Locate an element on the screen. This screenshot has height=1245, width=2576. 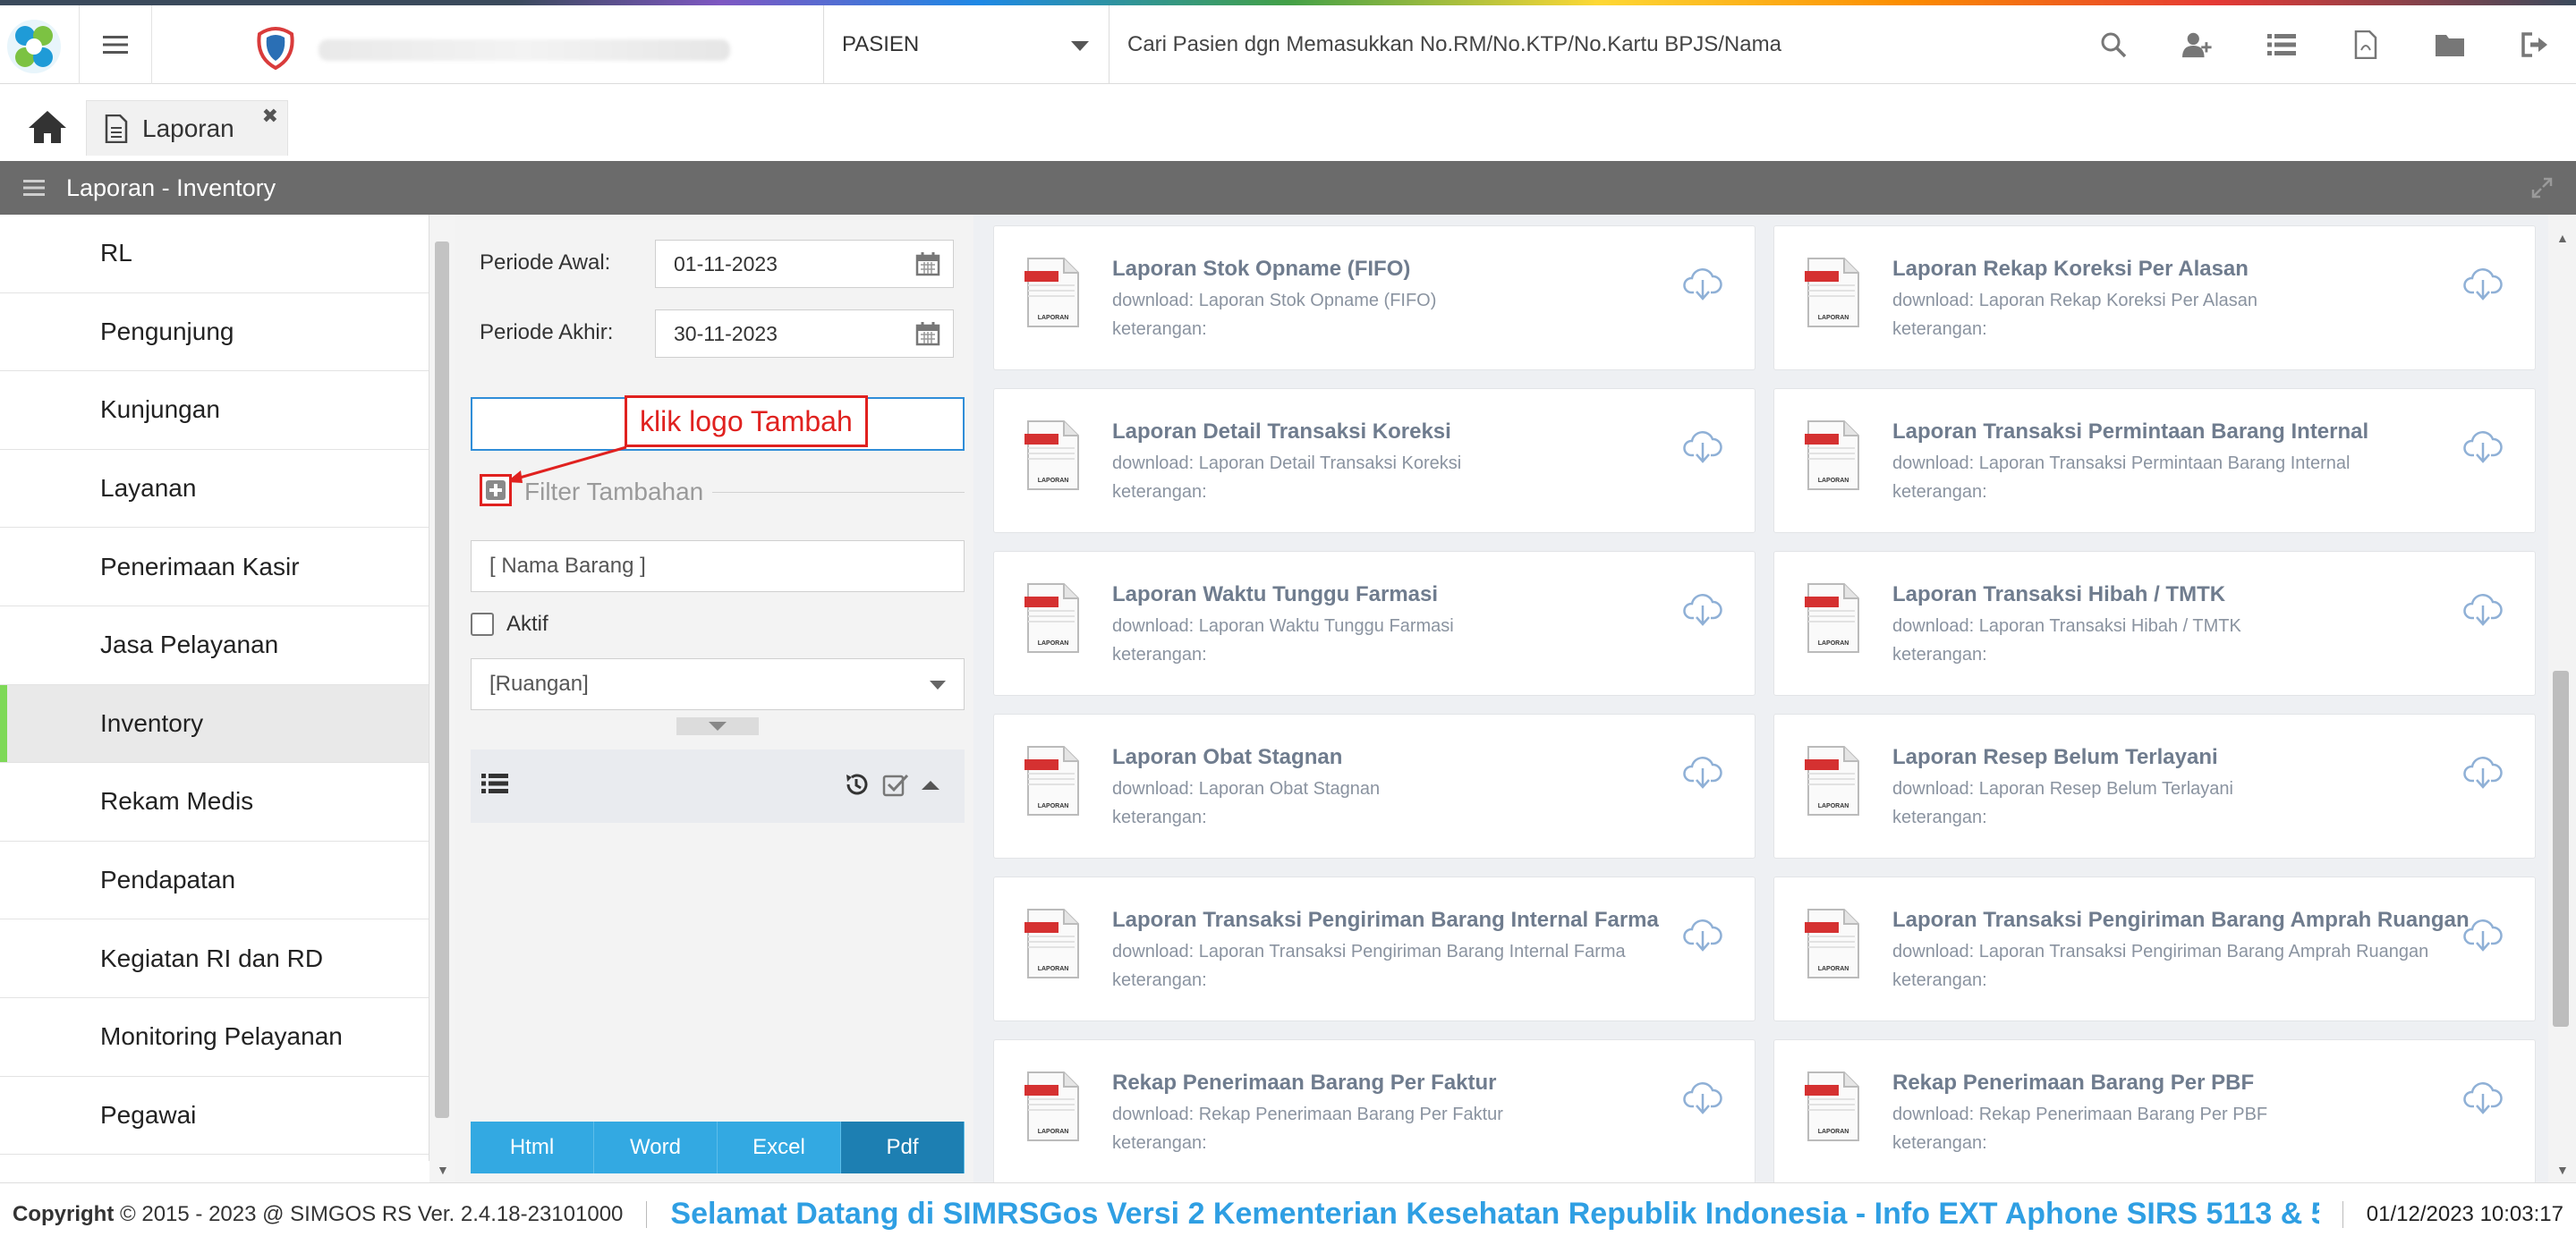
export-pdf-button: Pdf is located at coordinates (903, 1147).